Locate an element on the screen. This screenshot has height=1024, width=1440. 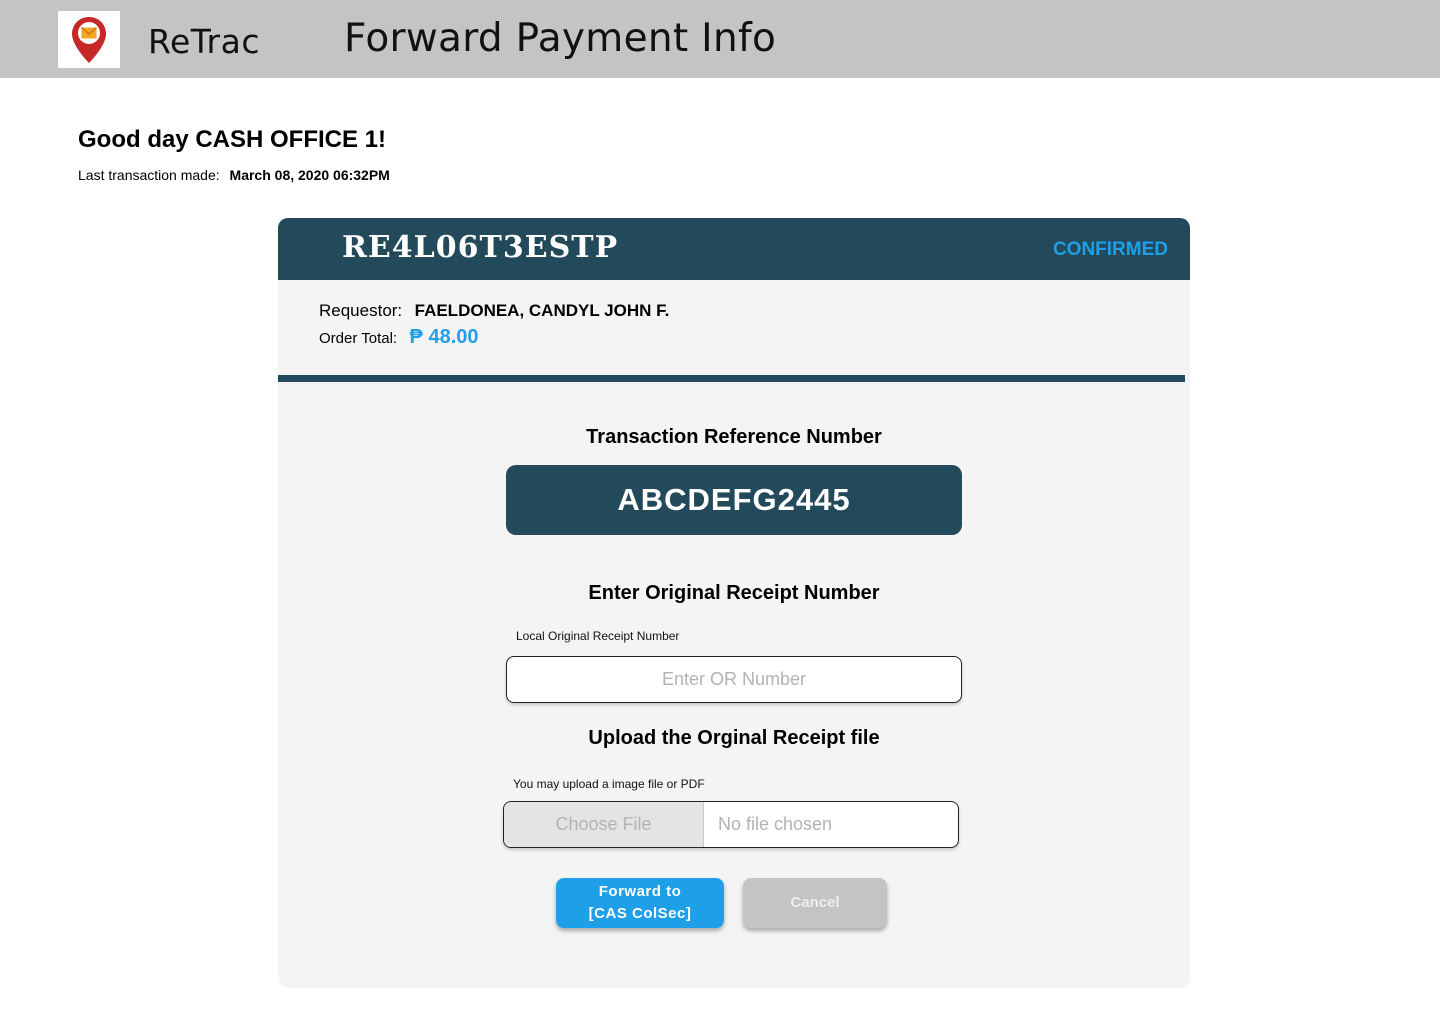
greeting-heading: Good day CASH OFFICE 1! is located at coordinates (232, 139).